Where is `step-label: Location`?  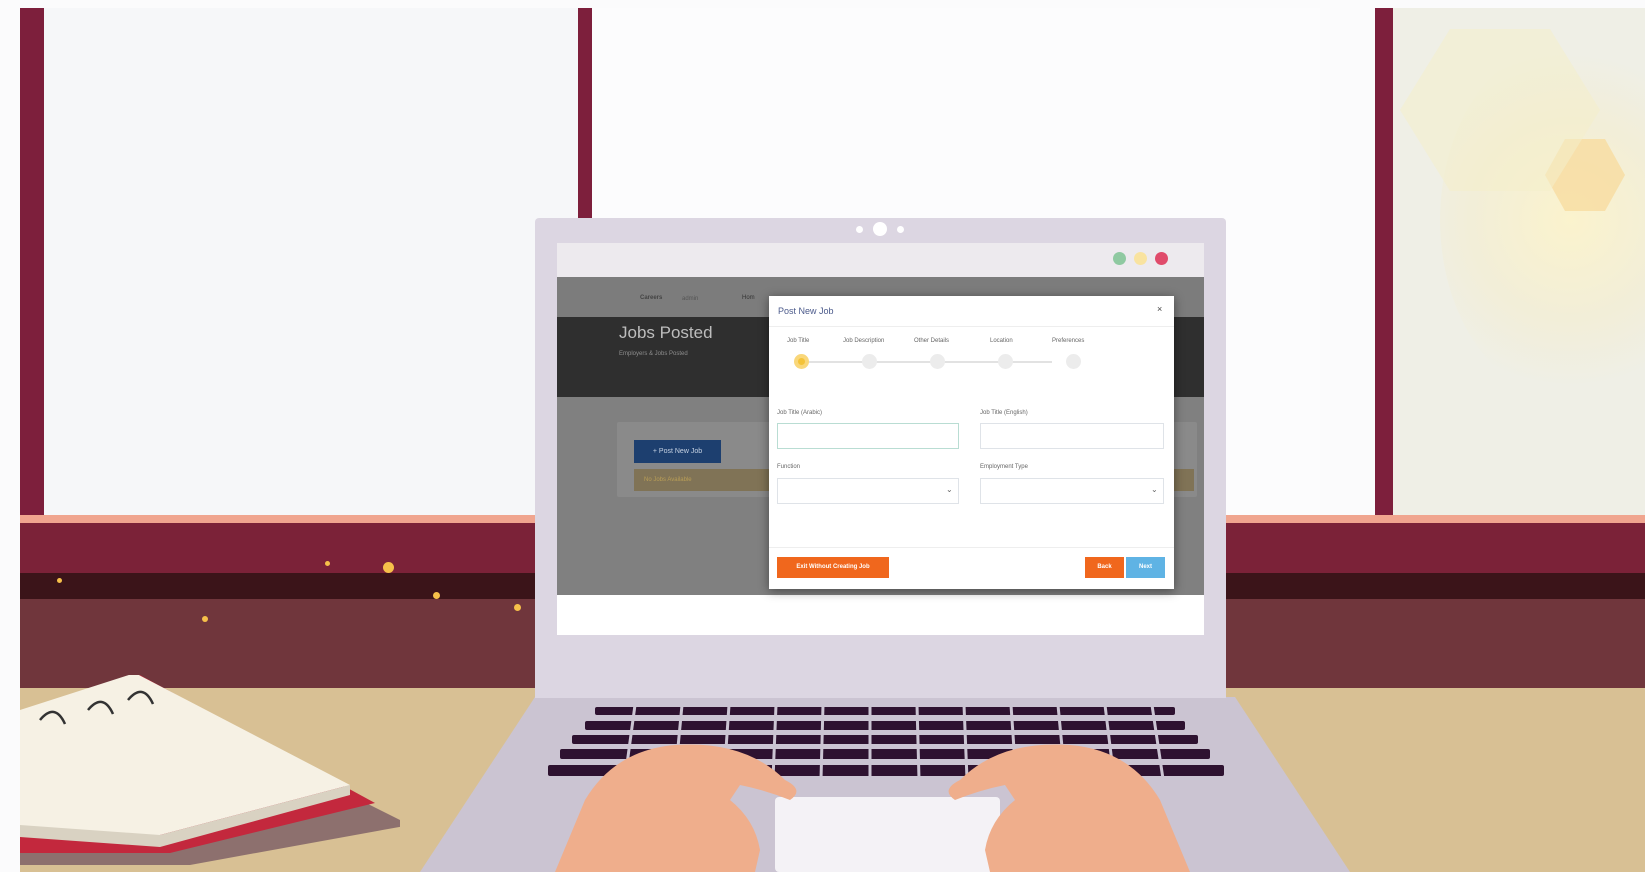
step-label: Location is located at coordinates (1001, 341).